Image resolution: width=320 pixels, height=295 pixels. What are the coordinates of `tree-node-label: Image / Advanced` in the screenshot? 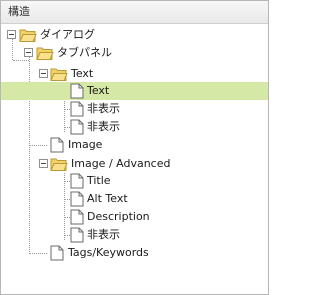 It's located at (121, 163).